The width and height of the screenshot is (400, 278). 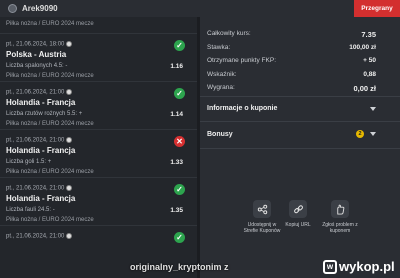 I want to click on bet-odd: 1.33, so click(x=176, y=162).